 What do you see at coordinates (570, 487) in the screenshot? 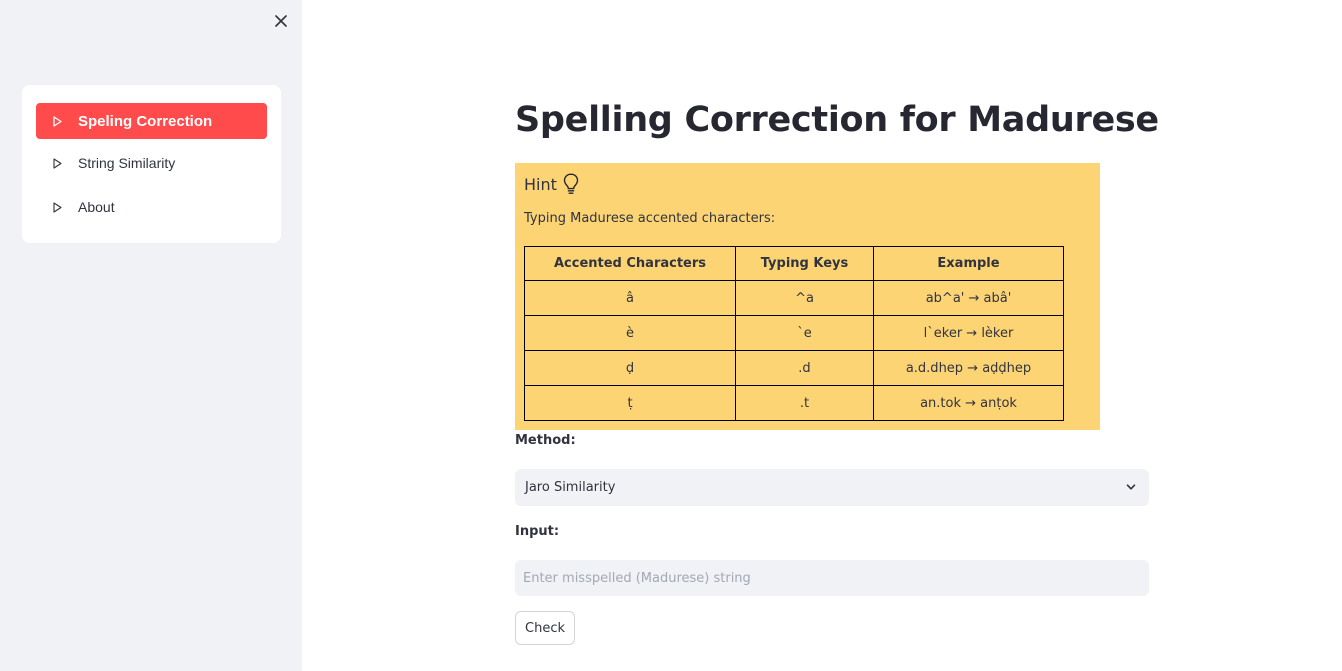
I see `method-selected-value: Jaro Similarity` at bounding box center [570, 487].